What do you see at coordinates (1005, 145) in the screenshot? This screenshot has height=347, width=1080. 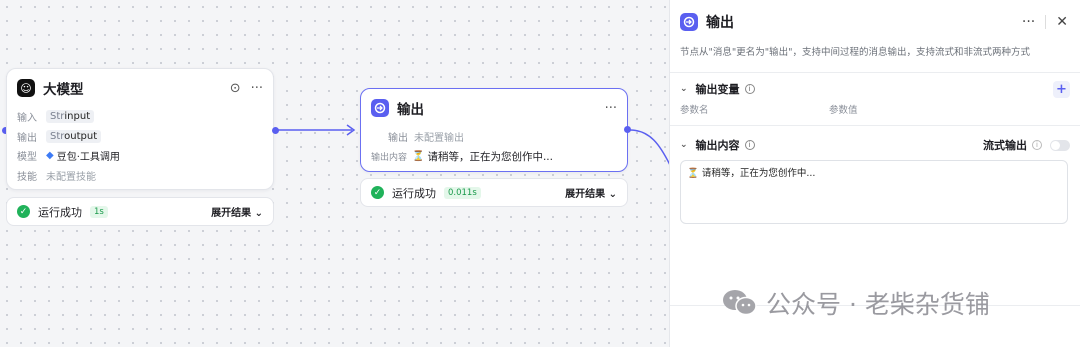 I see `stream-output-label: 流式输出` at bounding box center [1005, 145].